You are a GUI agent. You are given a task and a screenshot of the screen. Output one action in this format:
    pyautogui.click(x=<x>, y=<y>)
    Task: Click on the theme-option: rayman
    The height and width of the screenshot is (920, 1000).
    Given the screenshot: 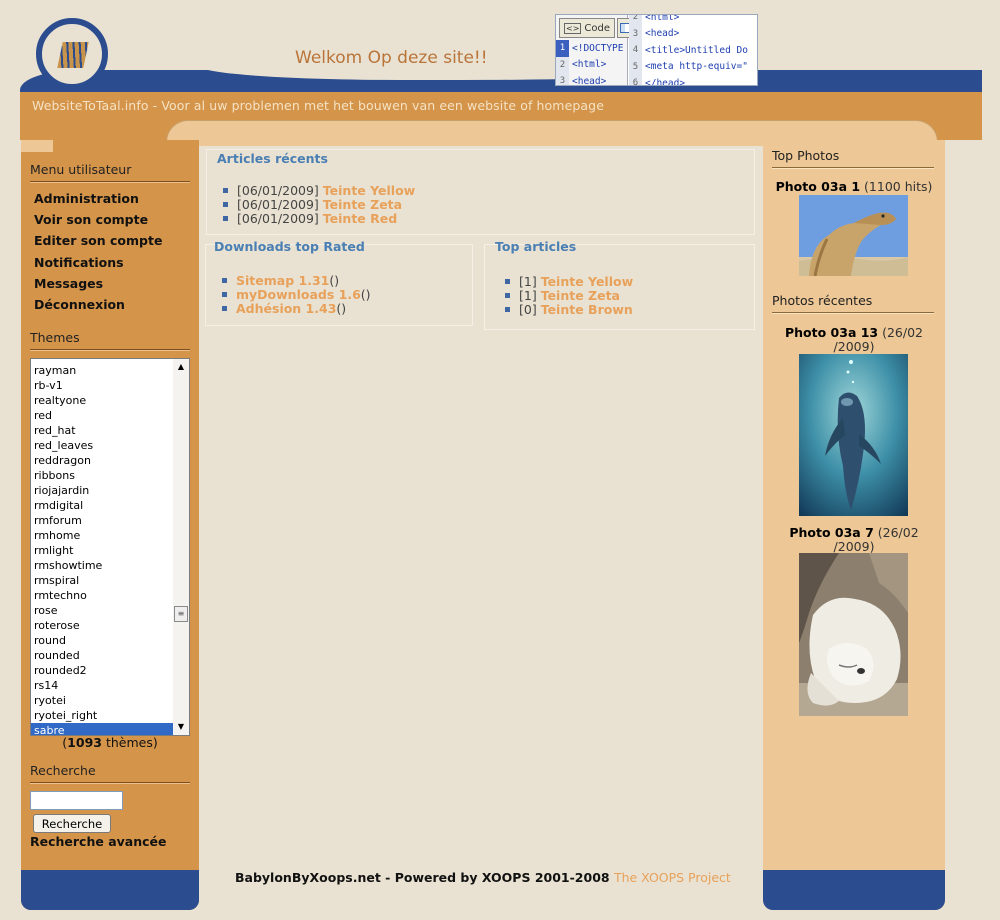 What is the action you would take?
    pyautogui.click(x=103, y=370)
    